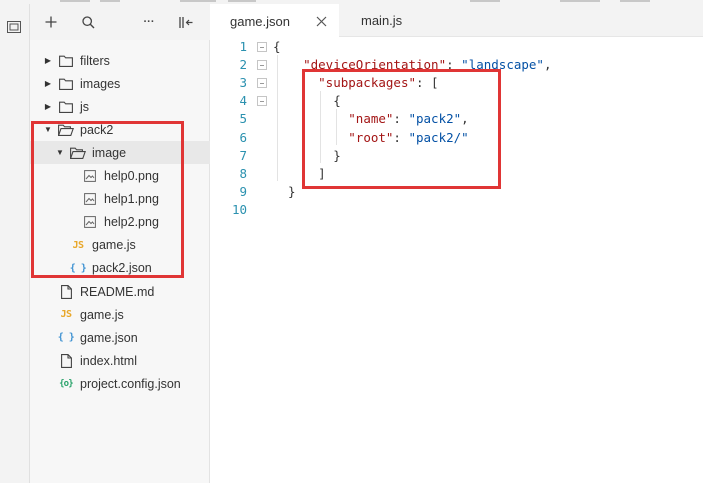 The height and width of the screenshot is (483, 703). I want to click on tree-item-label: help0.png, so click(131, 176).